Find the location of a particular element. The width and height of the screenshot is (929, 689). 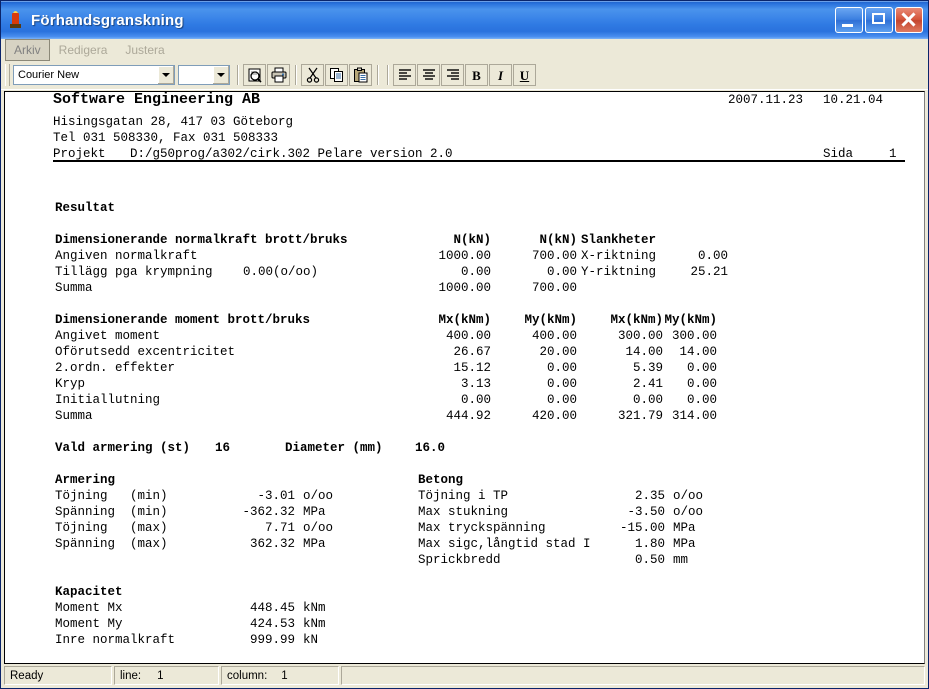

status-line-label: line: is located at coordinates (131, 675).